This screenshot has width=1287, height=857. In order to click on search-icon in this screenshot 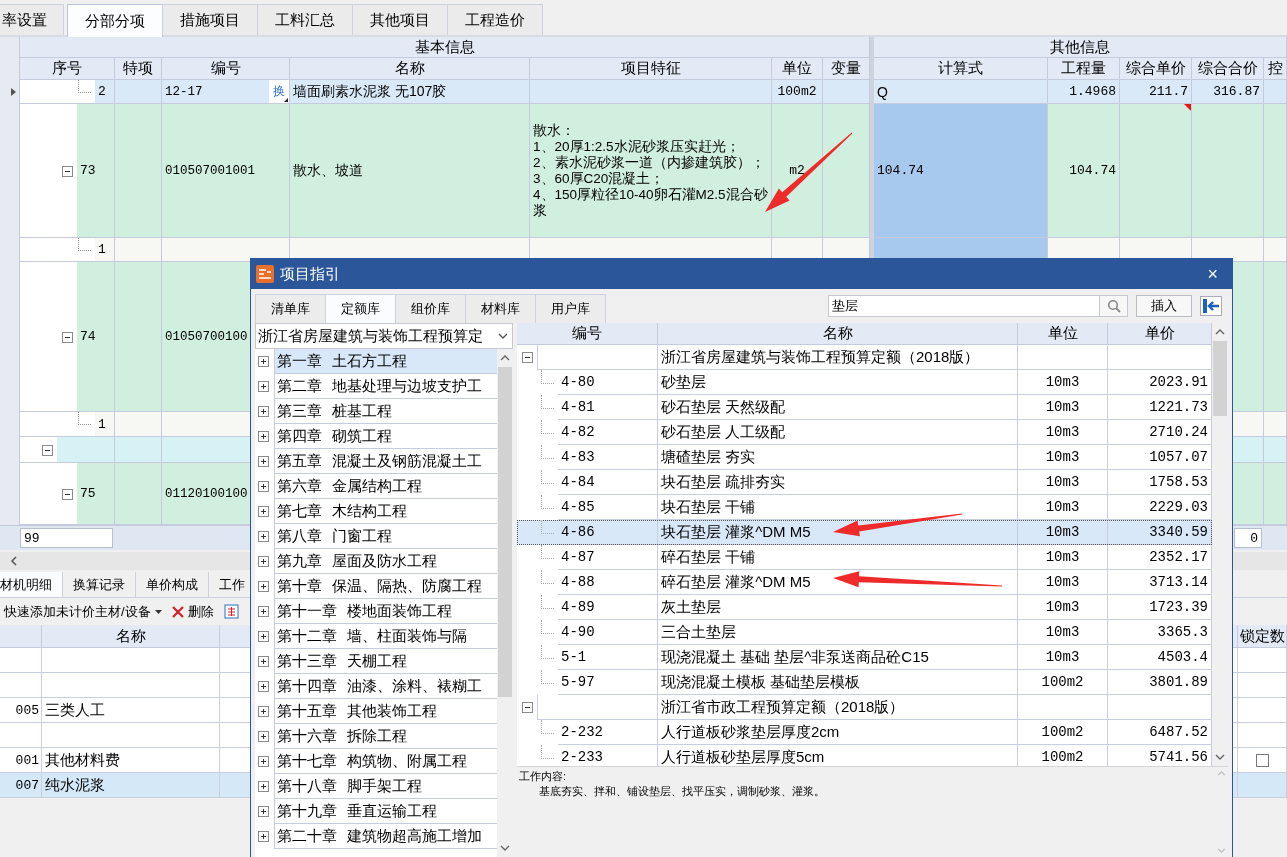, I will do `click(1113, 306)`.